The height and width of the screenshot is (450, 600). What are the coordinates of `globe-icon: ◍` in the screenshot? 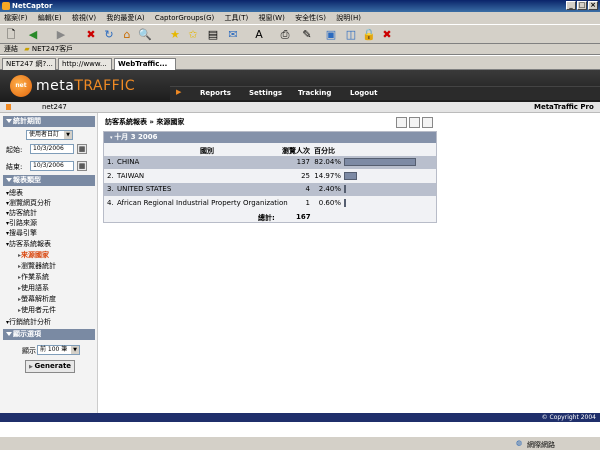 It's located at (519, 443).